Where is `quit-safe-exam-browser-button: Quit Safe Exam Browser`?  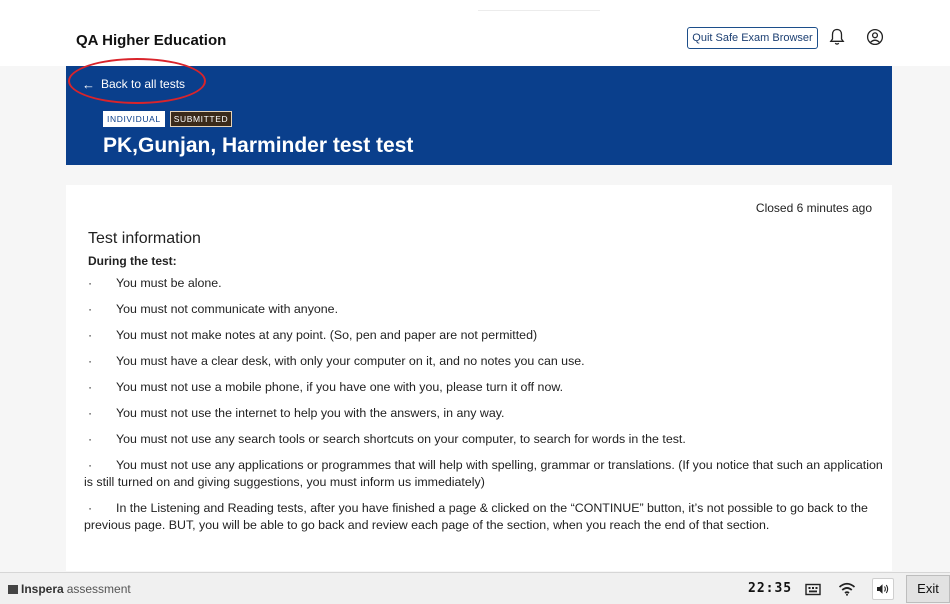
quit-safe-exam-browser-button: Quit Safe Exam Browser is located at coordinates (752, 38).